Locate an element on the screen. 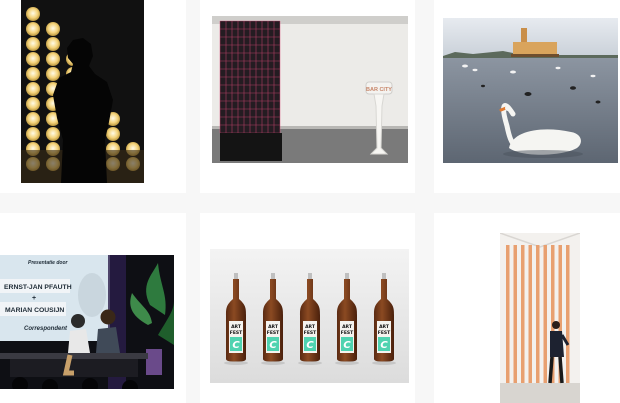 This screenshot has width=620, height=403. post-image-swan is located at coordinates (530, 90).